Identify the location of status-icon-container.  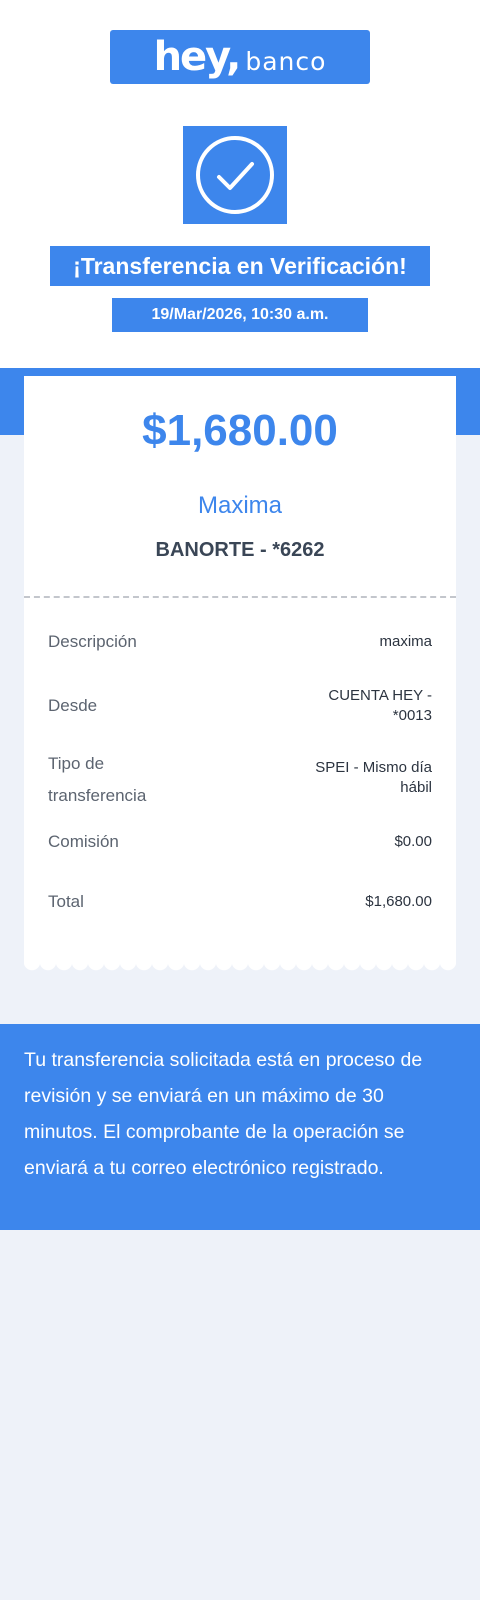
(235, 175).